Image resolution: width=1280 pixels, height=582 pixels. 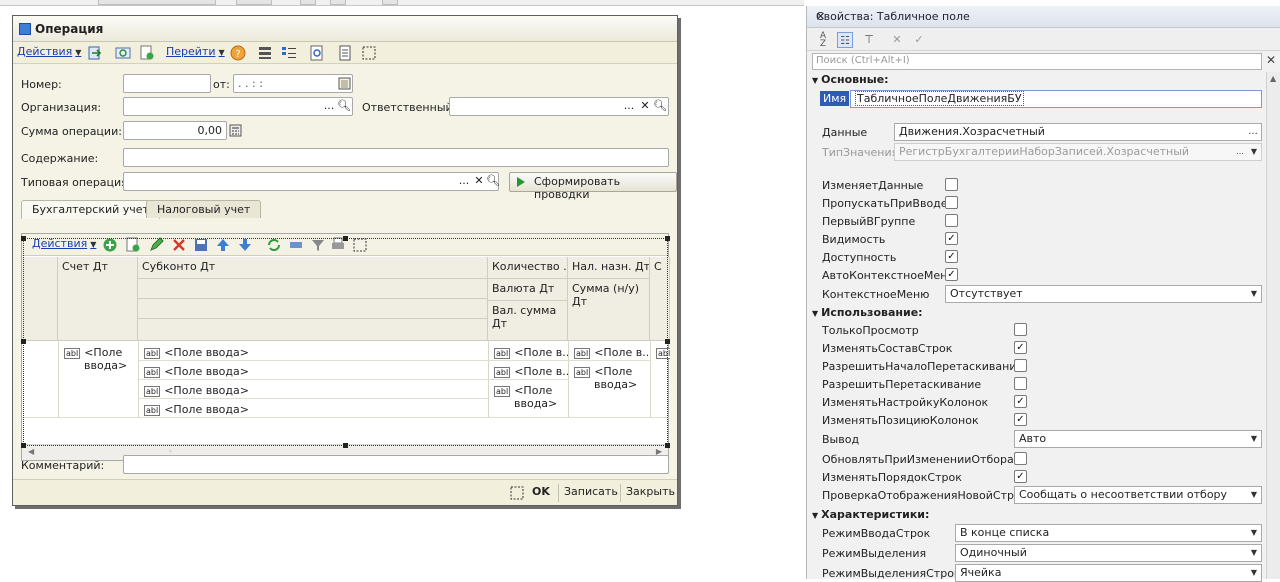 I want to click on prop-change-columns-settings-checkbox: ✓, so click(x=1020, y=401).